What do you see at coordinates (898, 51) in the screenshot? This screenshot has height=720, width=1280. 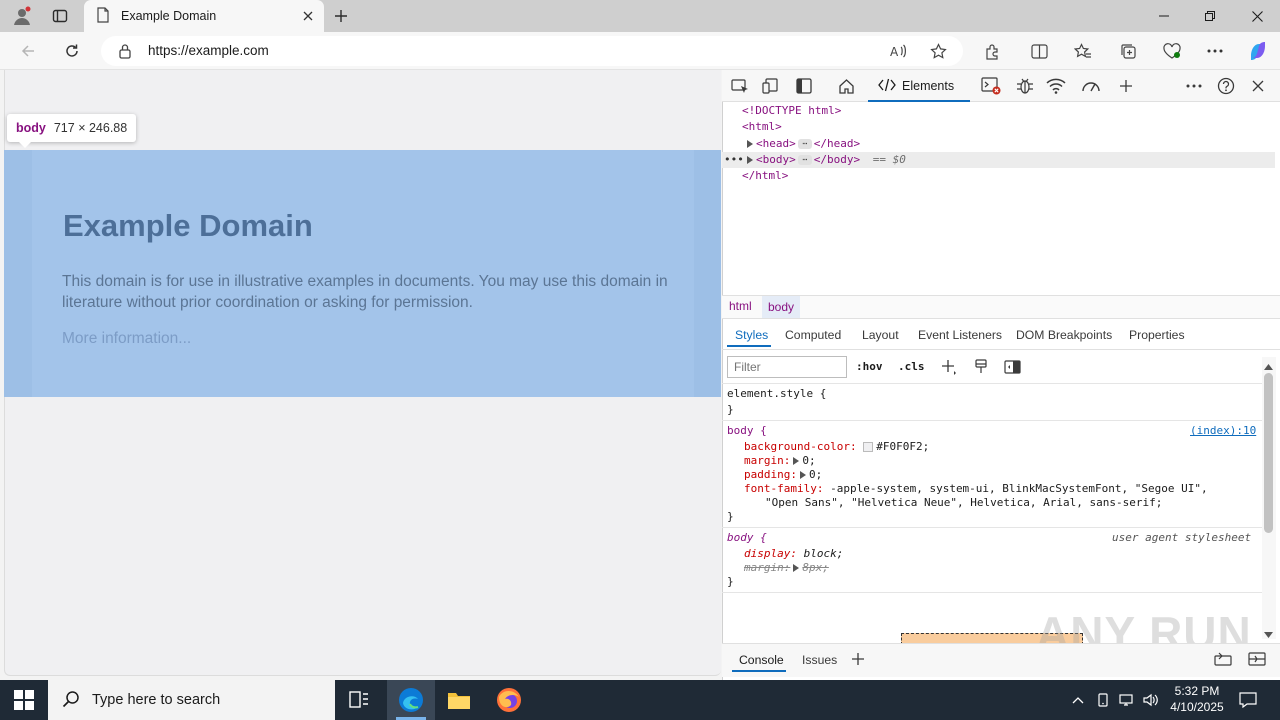 I see `read-aloud-icon: A` at bounding box center [898, 51].